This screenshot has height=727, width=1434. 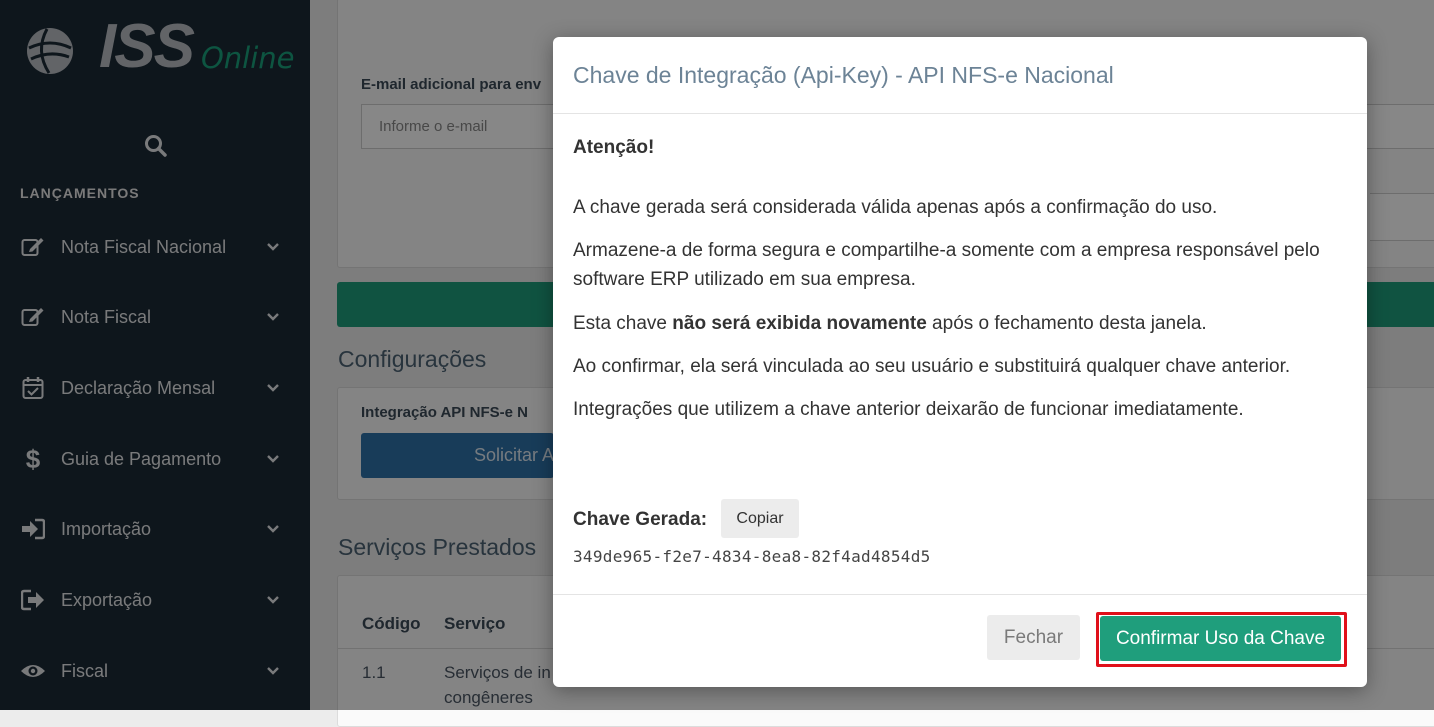 I want to click on modal-footer: Fechar Confirmar Uso da Chave, so click(x=960, y=641).